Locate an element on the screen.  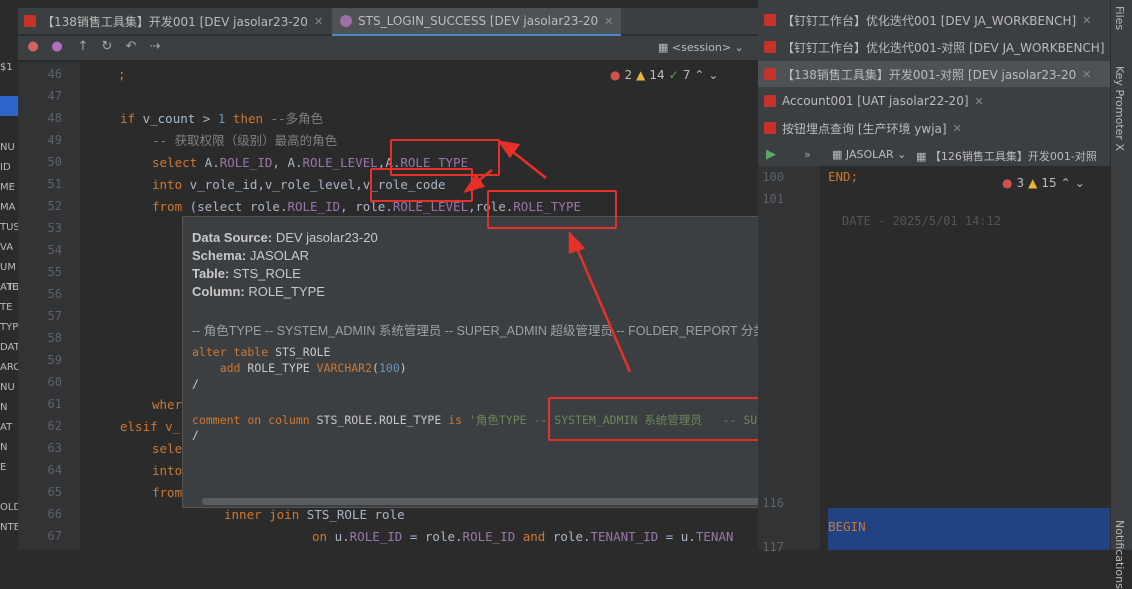
tab-label: 【138销售工具集】开发001-对照 [DEV jasolar23-20 is located at coordinates (929, 74).